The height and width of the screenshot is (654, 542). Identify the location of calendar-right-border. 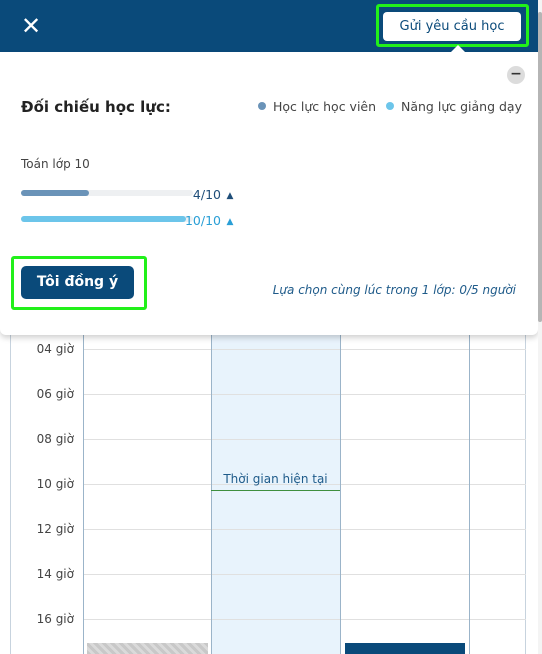
(525, 494).